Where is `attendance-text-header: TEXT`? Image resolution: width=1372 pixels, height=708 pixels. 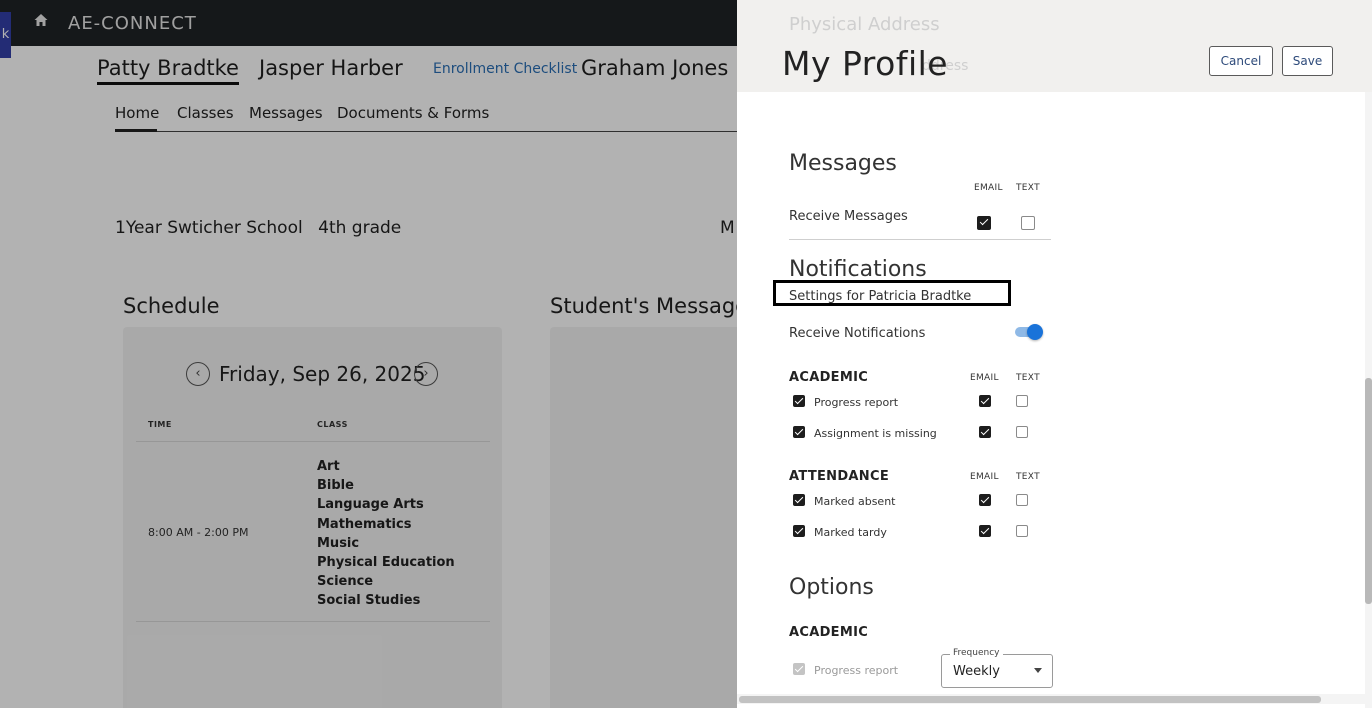
attendance-text-header: TEXT is located at coordinates (1028, 477).